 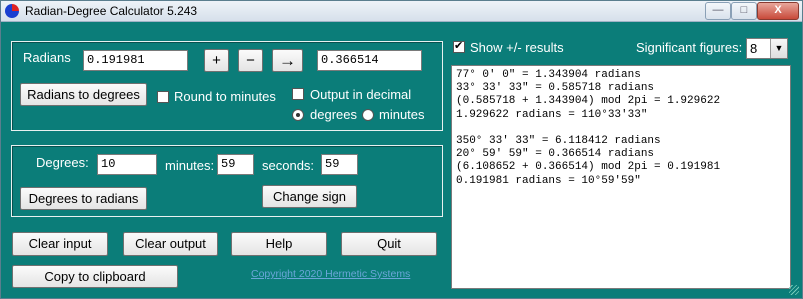 I want to click on output-in-decimal-label: Output in decimal, so click(x=361, y=94).